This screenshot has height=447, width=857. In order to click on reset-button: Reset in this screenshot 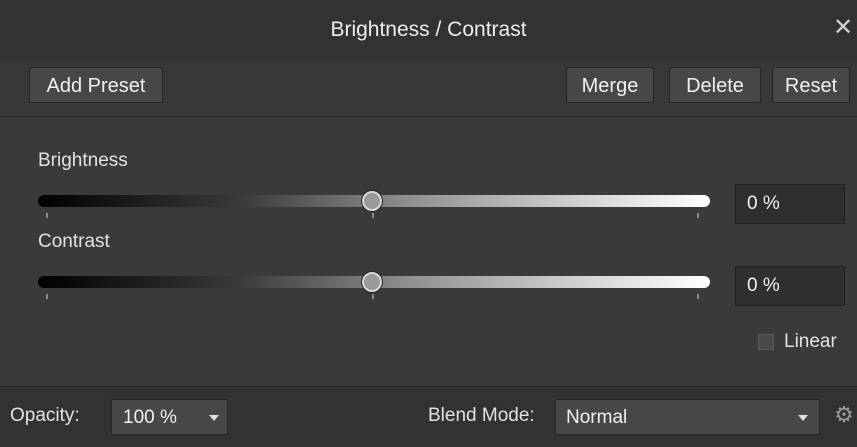, I will do `click(811, 85)`.